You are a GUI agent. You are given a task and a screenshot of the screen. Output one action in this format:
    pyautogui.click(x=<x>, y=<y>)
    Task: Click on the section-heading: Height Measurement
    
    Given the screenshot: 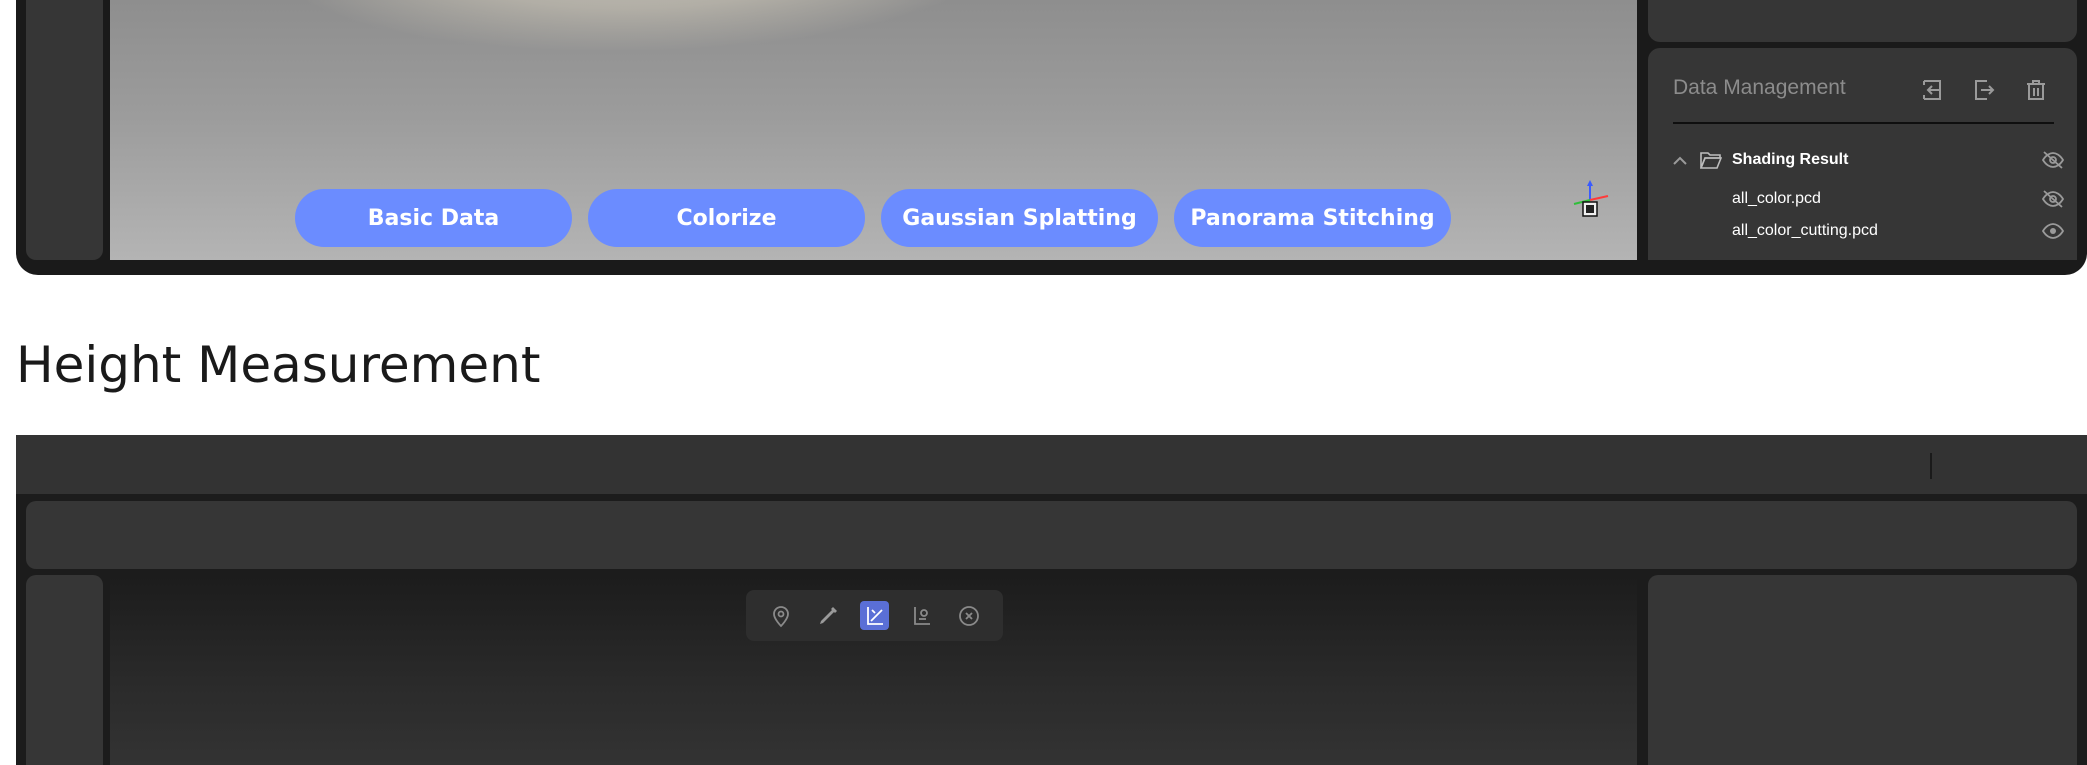 What is the action you would take?
    pyautogui.click(x=278, y=365)
    